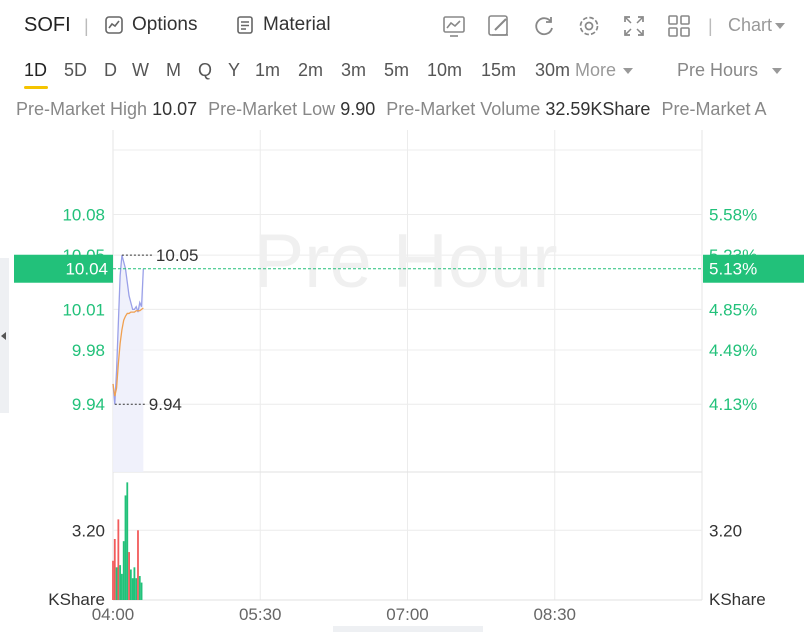 The width and height of the screenshot is (804, 632). I want to click on period-1d: 1D, so click(35, 70).